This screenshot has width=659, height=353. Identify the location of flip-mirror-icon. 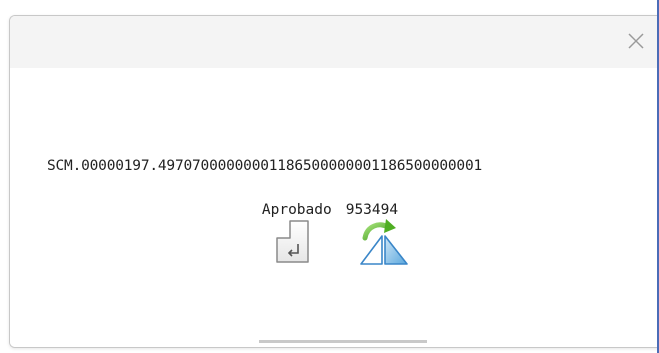
(384, 242).